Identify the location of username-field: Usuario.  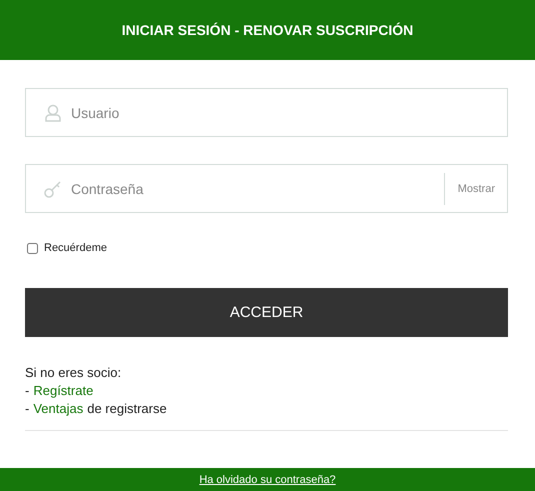
(266, 112).